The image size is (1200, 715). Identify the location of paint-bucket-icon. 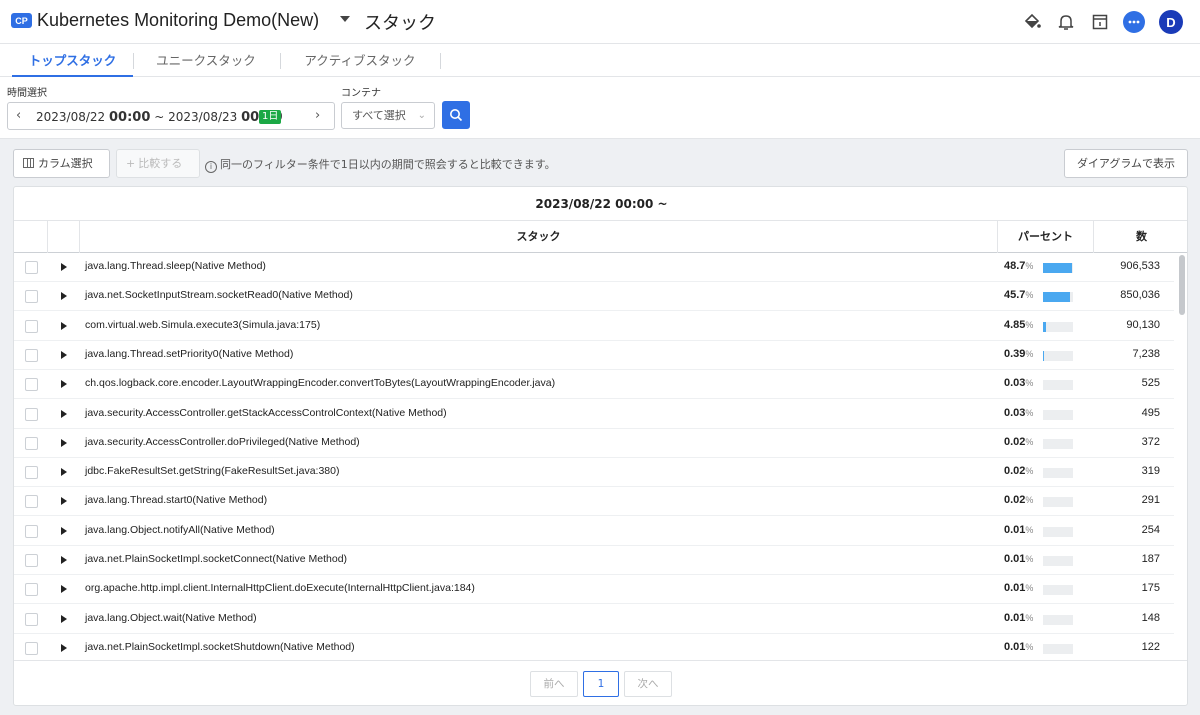
(1032, 22).